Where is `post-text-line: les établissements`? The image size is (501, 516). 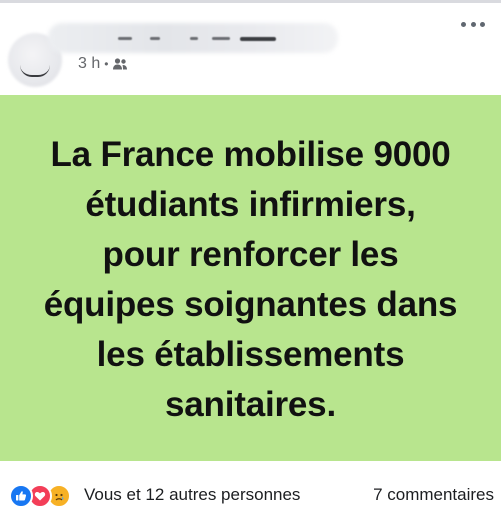 post-text-line: les établissements is located at coordinates (250, 354).